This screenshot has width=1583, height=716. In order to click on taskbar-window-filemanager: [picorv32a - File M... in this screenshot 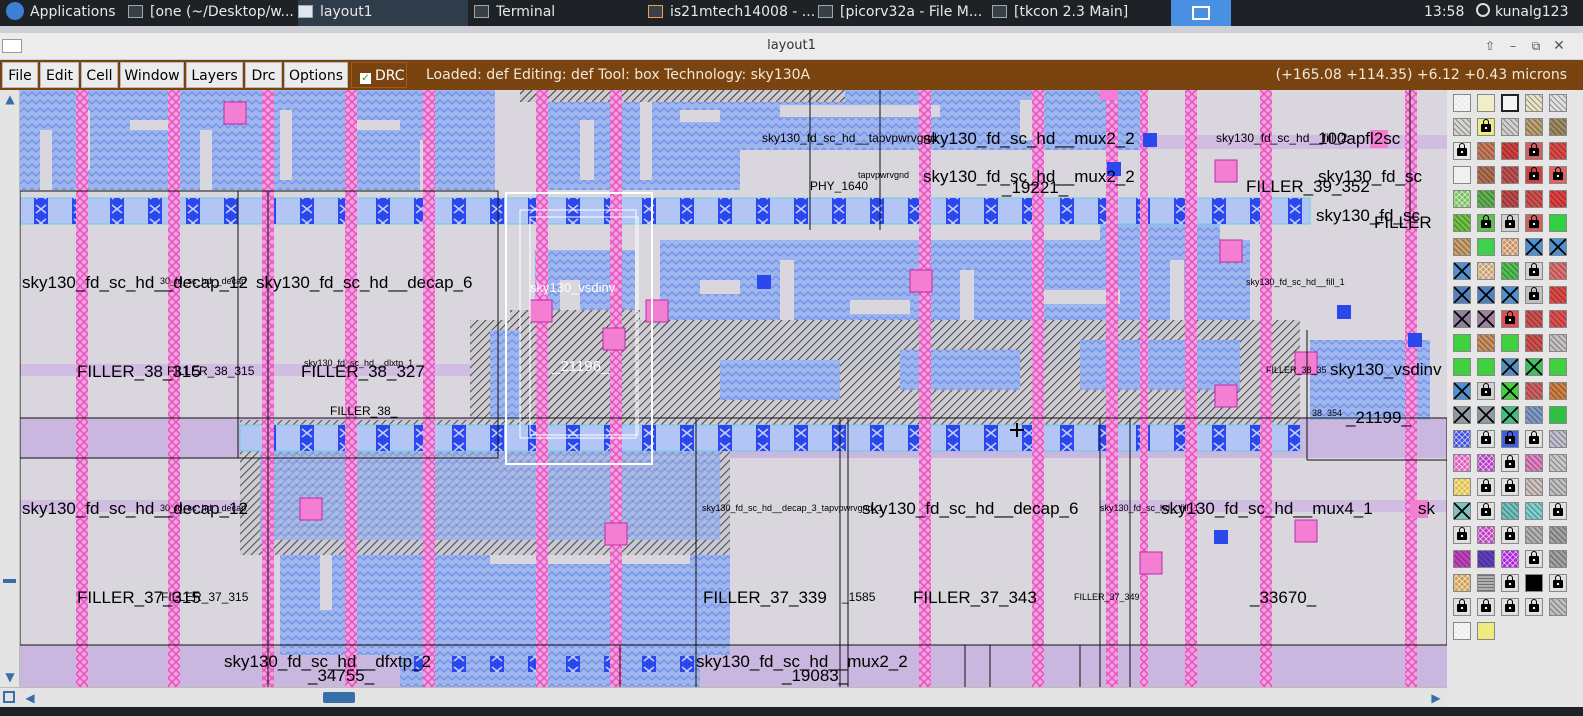, I will do `click(902, 13)`.